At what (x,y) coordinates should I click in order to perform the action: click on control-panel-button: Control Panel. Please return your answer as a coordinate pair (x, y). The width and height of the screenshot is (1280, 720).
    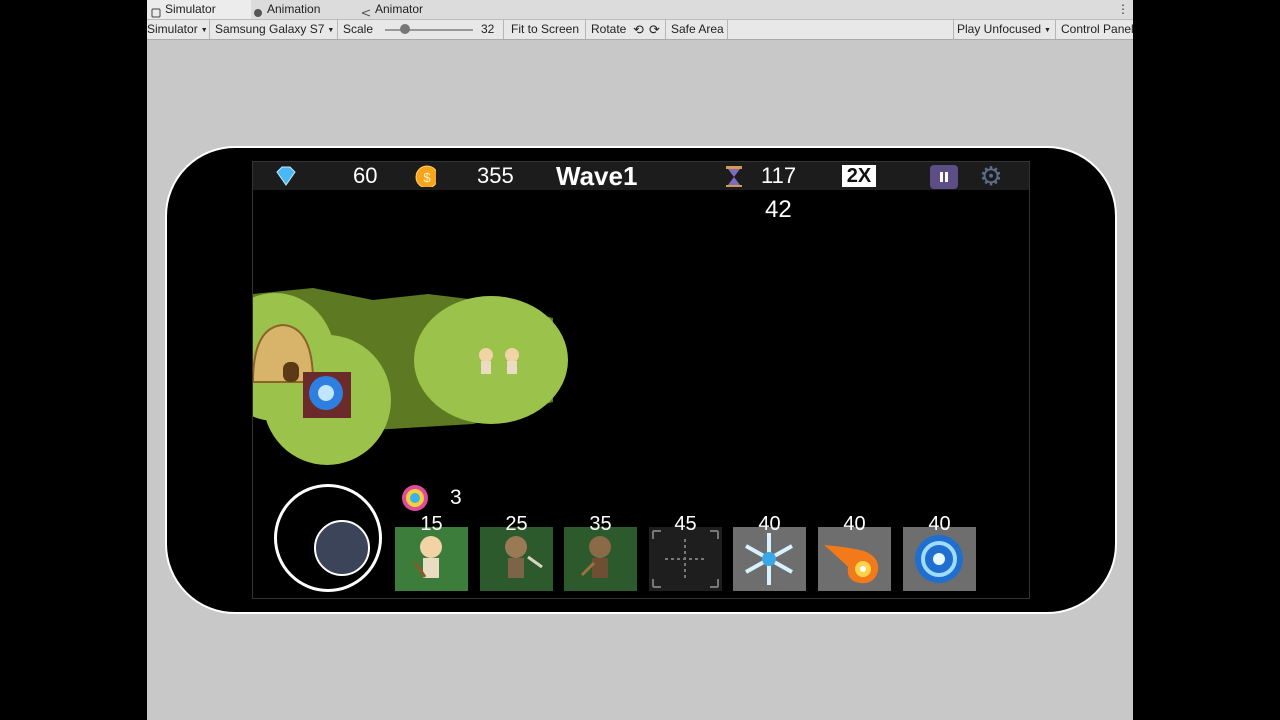
    Looking at the image, I should click on (1094, 29).